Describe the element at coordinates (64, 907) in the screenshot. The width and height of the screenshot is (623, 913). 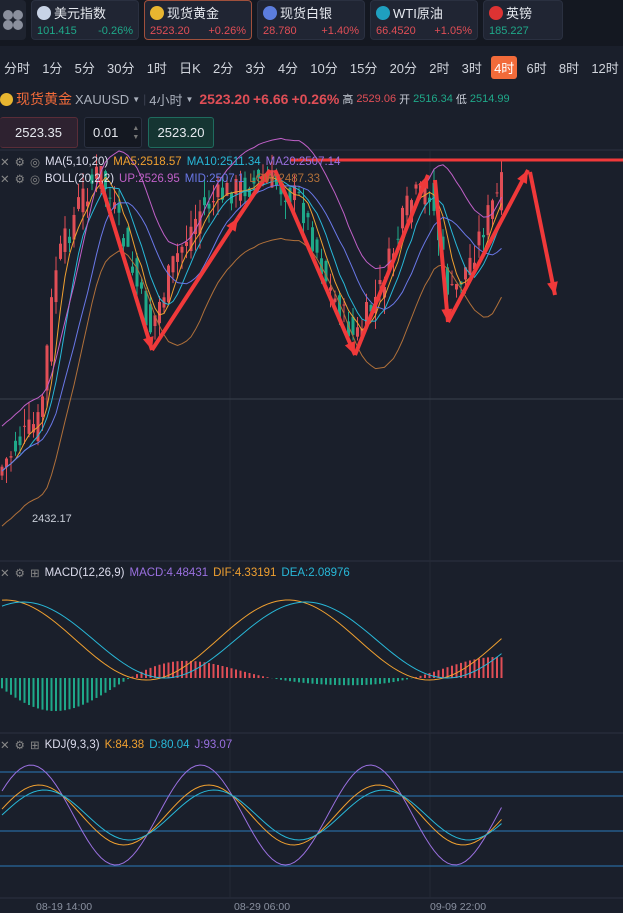
I see `time-axis-label: 08-19 14:00` at that location.